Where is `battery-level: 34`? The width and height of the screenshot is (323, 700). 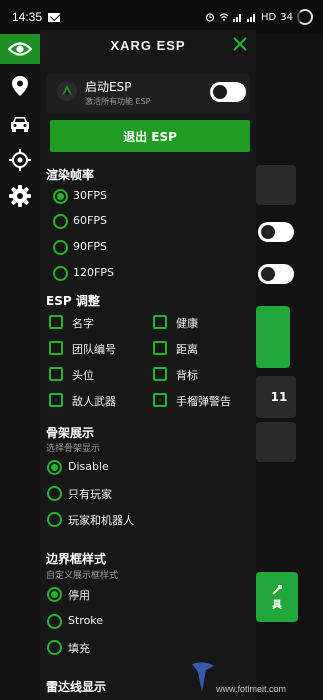 battery-level: 34 is located at coordinates (286, 17).